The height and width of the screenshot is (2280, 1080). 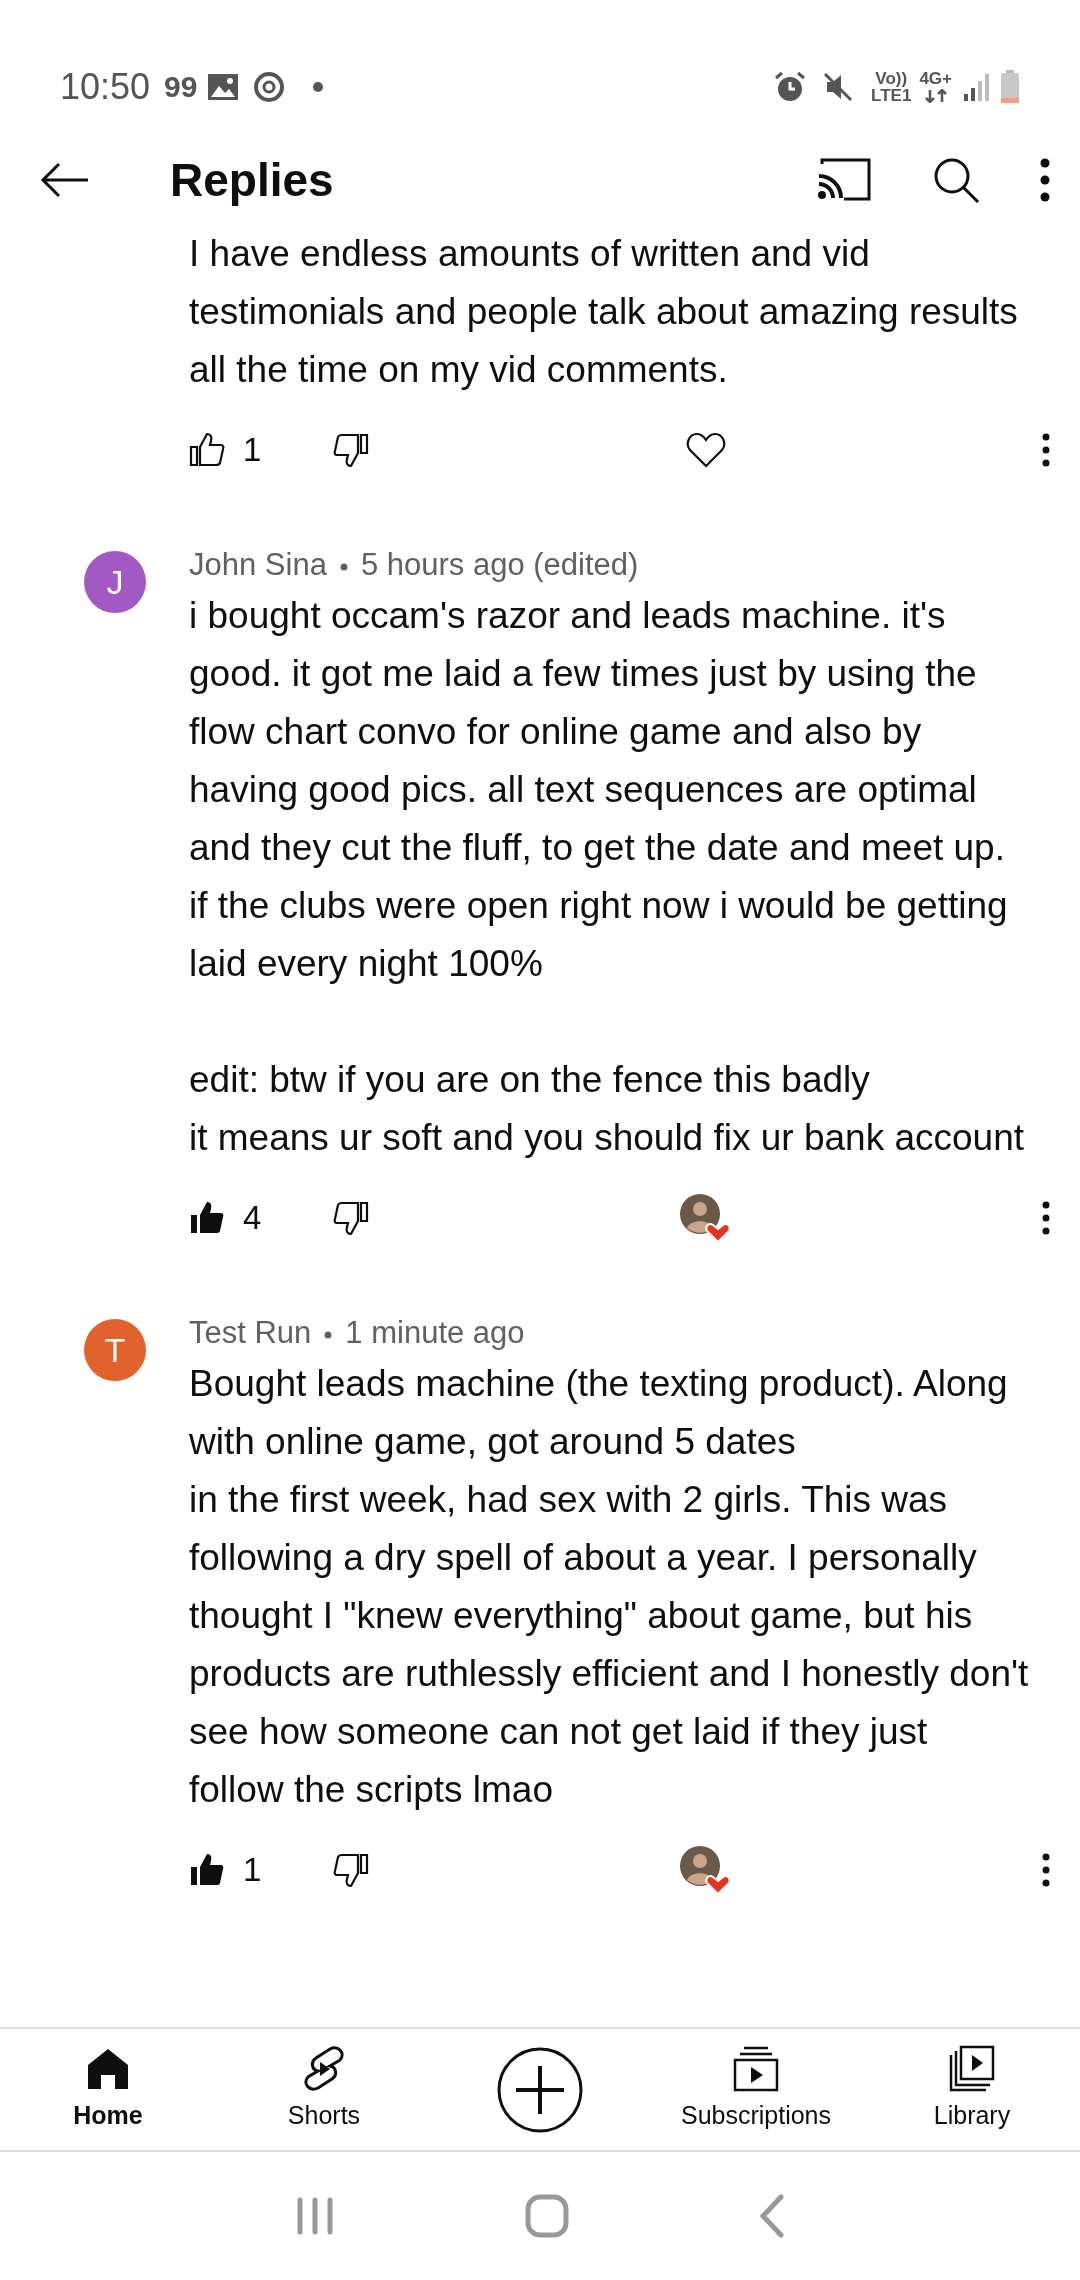 What do you see at coordinates (105, 86) in the screenshot?
I see `status-time: 10:50` at bounding box center [105, 86].